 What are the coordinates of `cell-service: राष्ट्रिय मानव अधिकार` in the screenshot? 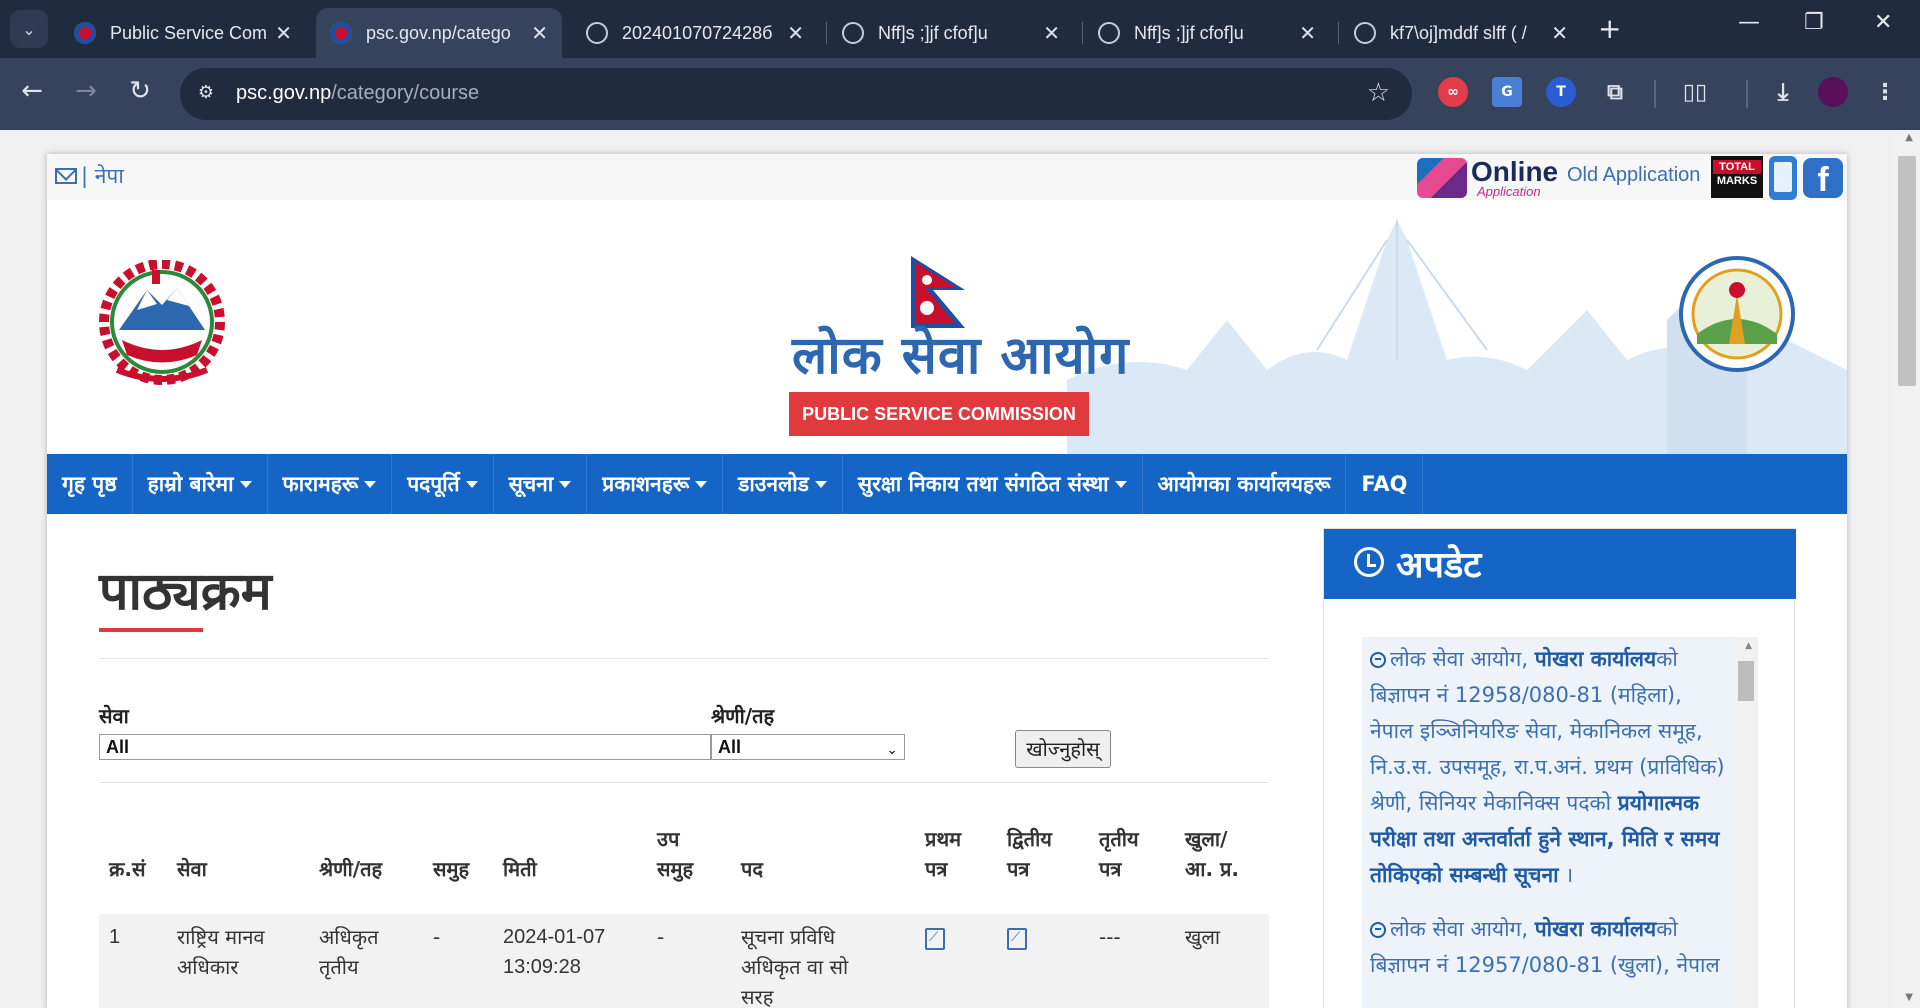 It's located at (221, 952).